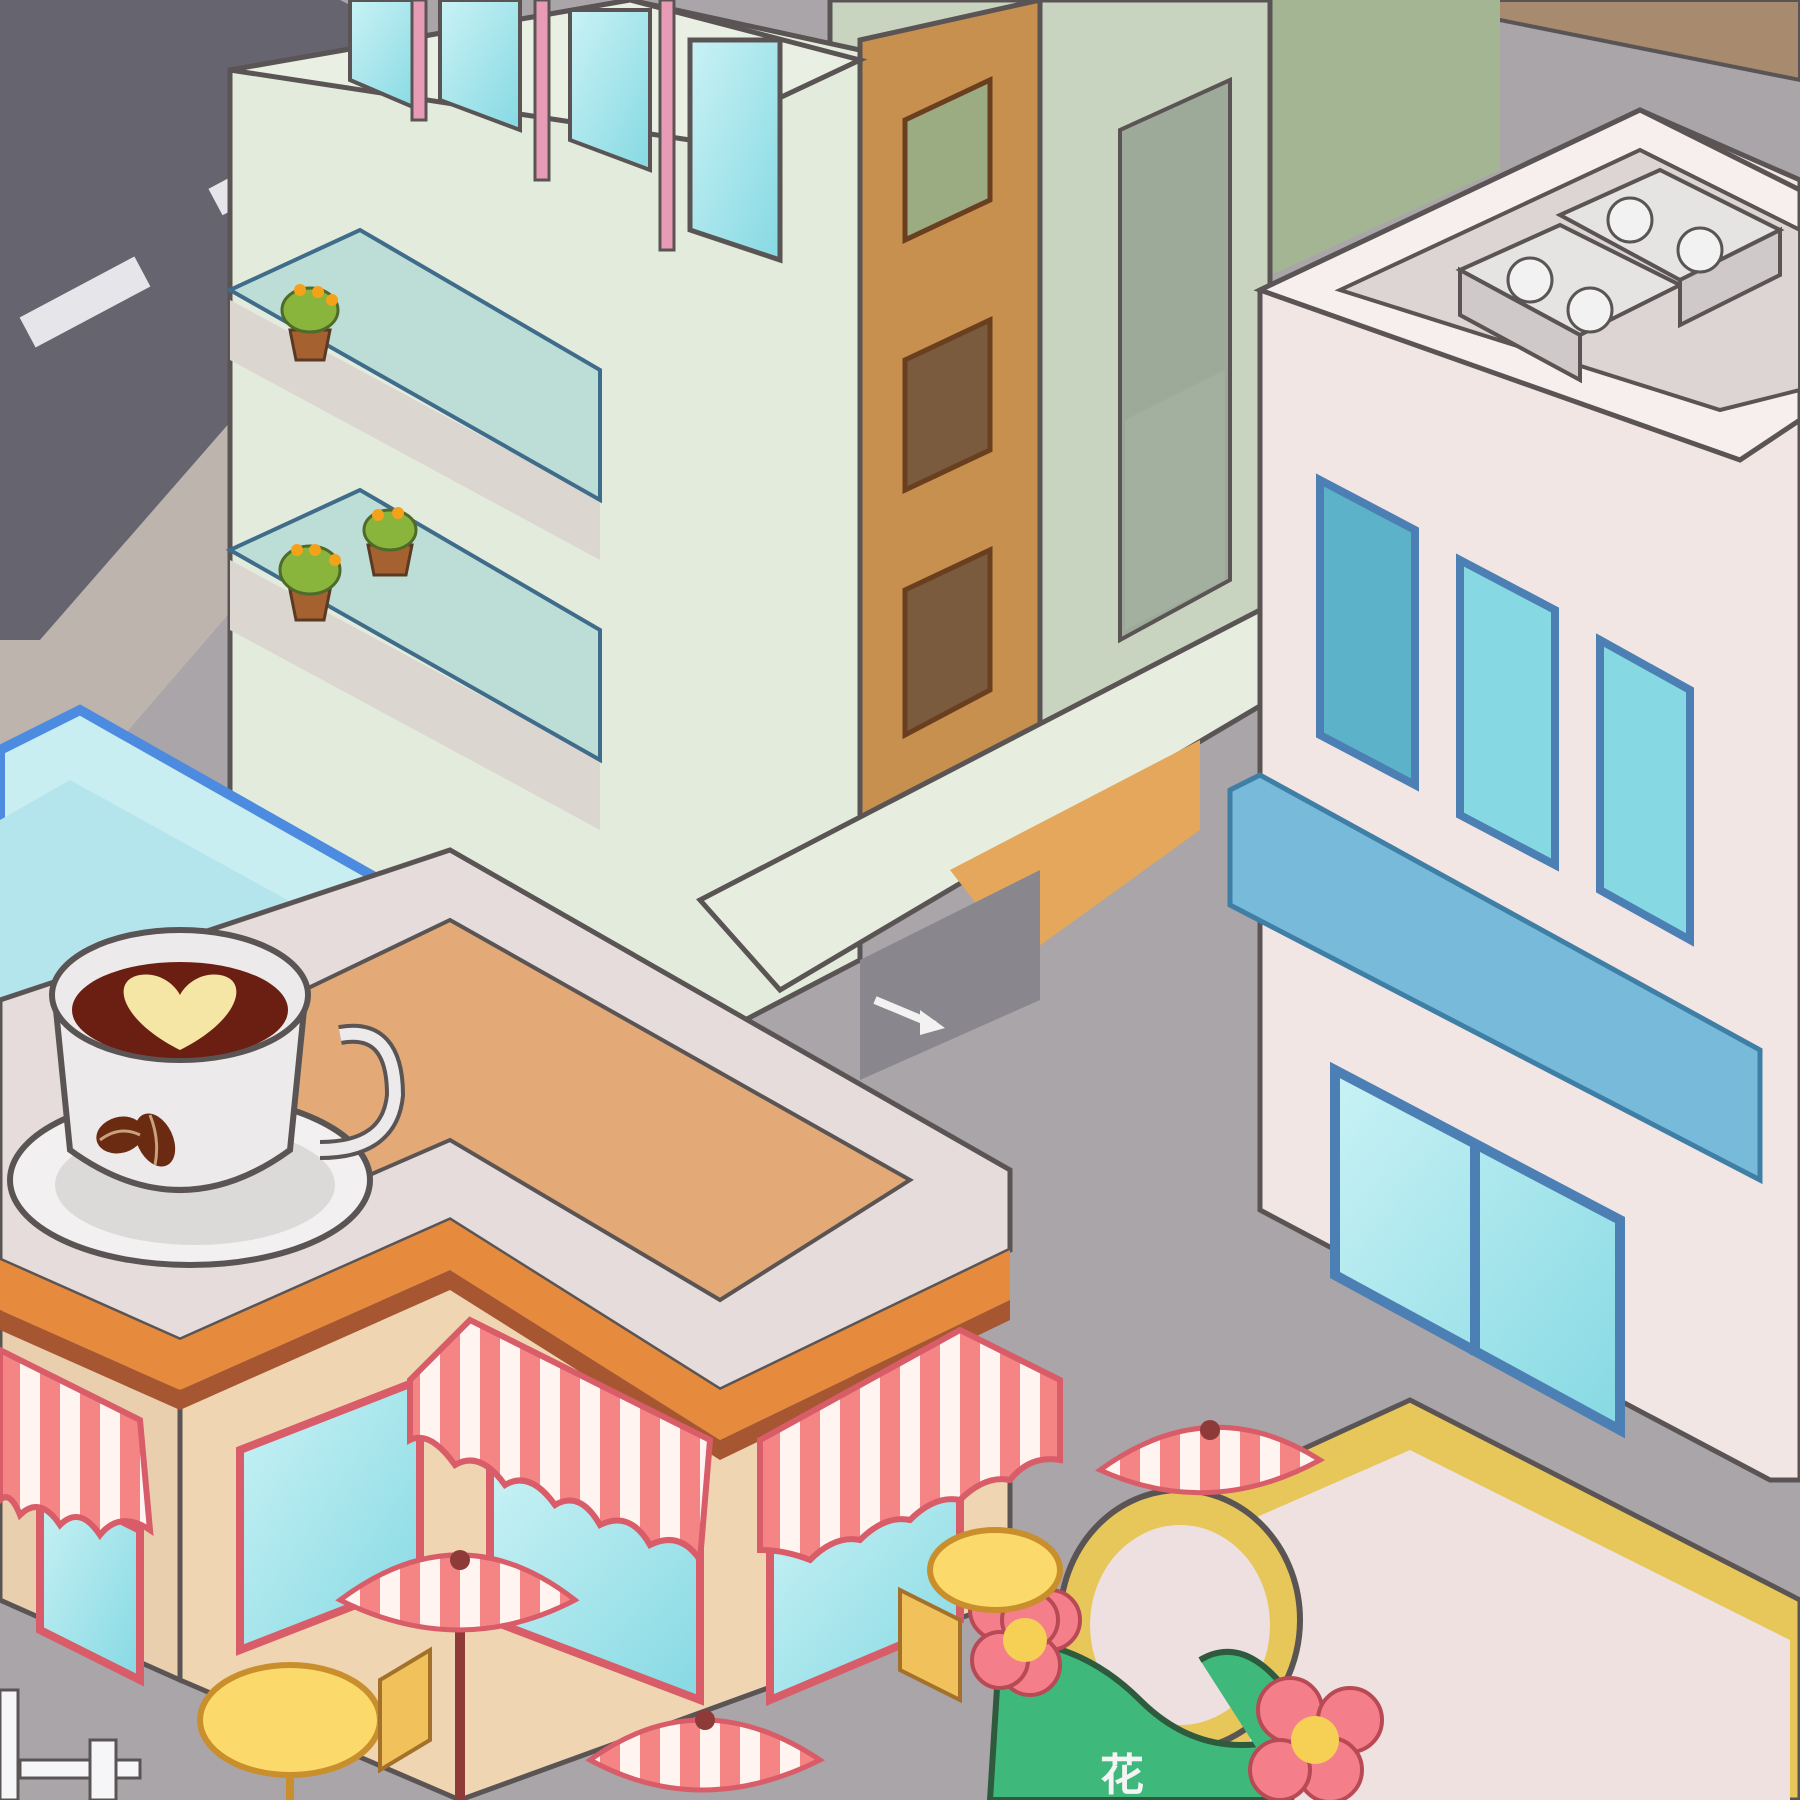  Describe the element at coordinates (1122, 1775) in the screenshot. I see `florist-sign-text: 花` at that location.